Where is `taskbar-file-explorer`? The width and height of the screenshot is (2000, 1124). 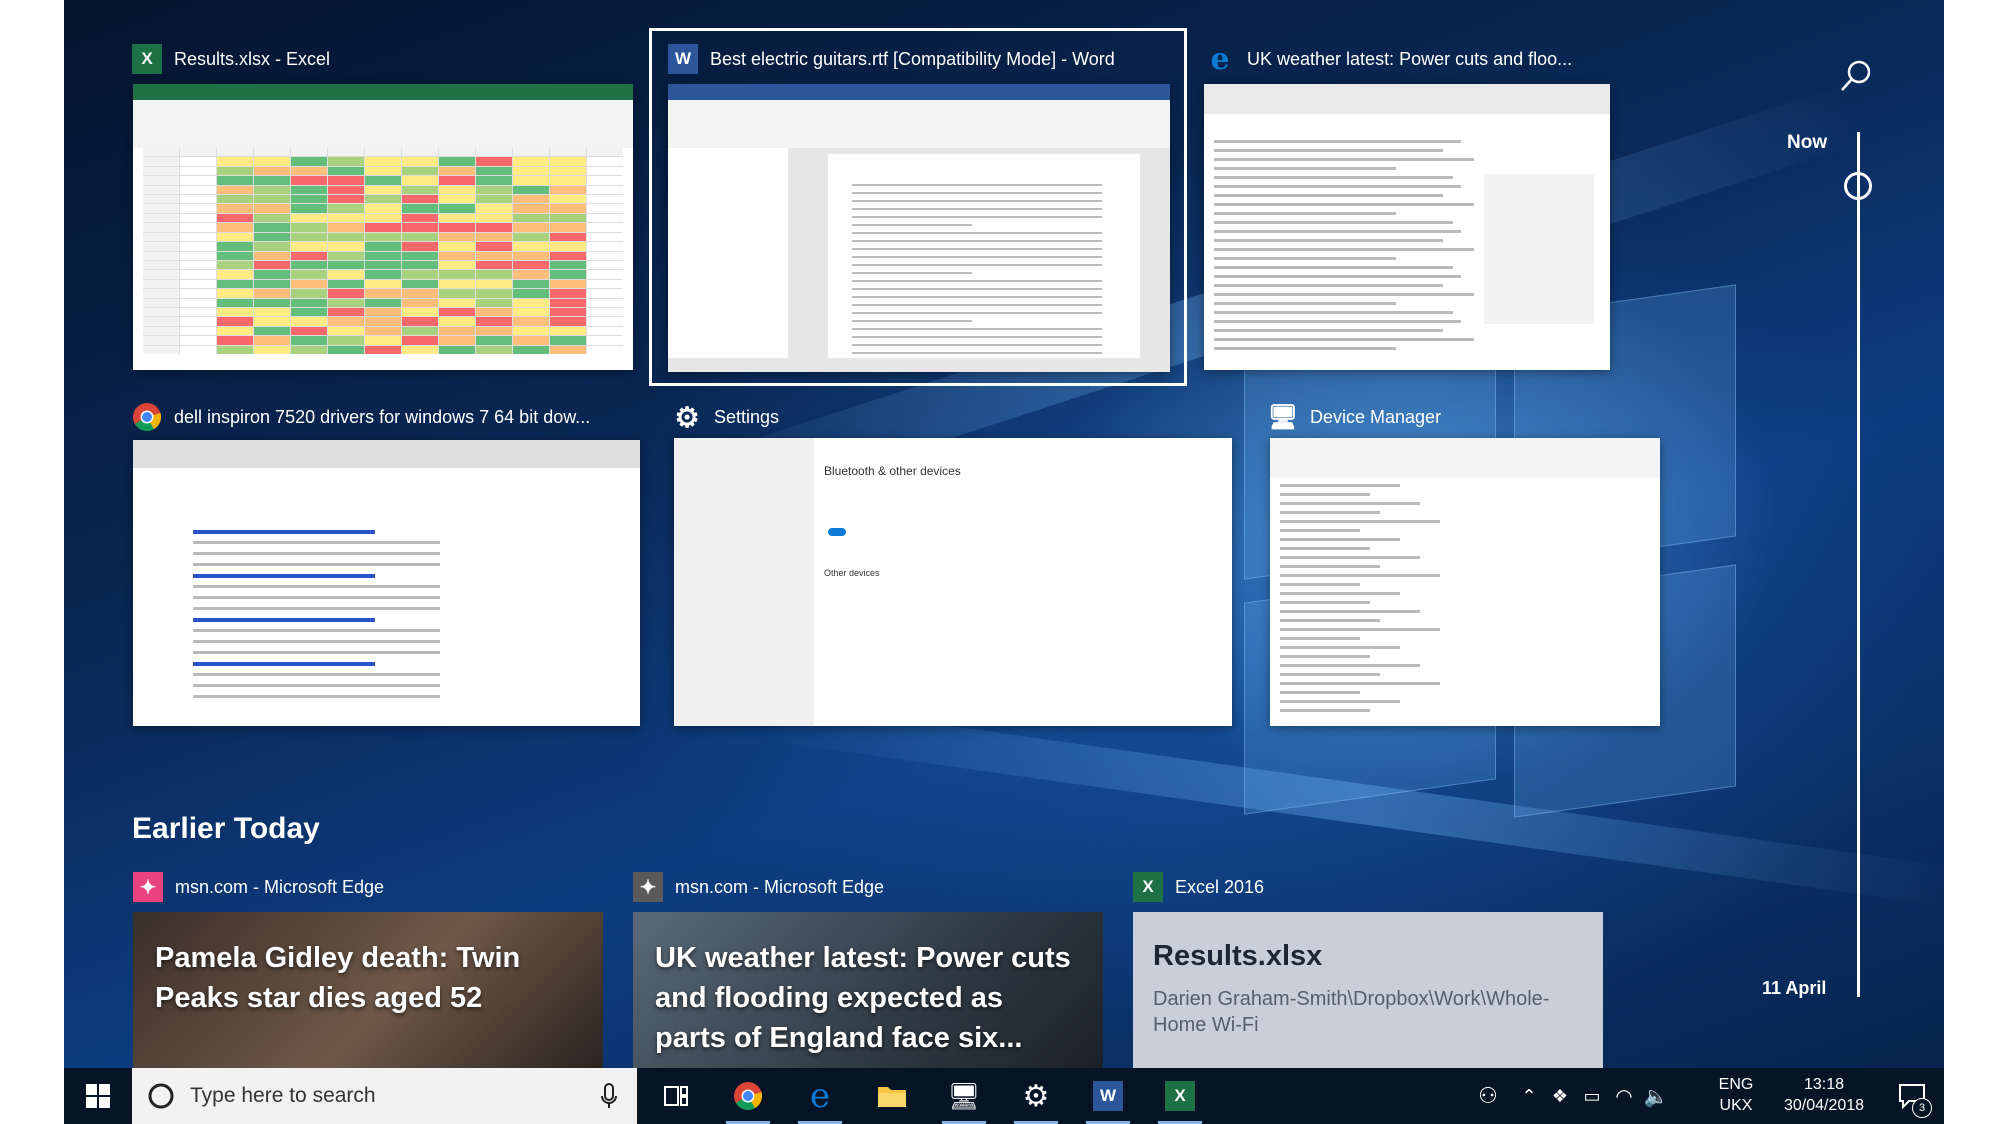 taskbar-file-explorer is located at coordinates (892, 1096).